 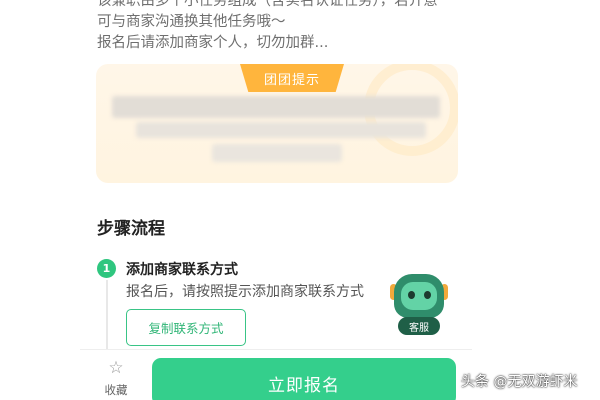 What do you see at coordinates (419, 326) in the screenshot?
I see `customer-service-label: 客服` at bounding box center [419, 326].